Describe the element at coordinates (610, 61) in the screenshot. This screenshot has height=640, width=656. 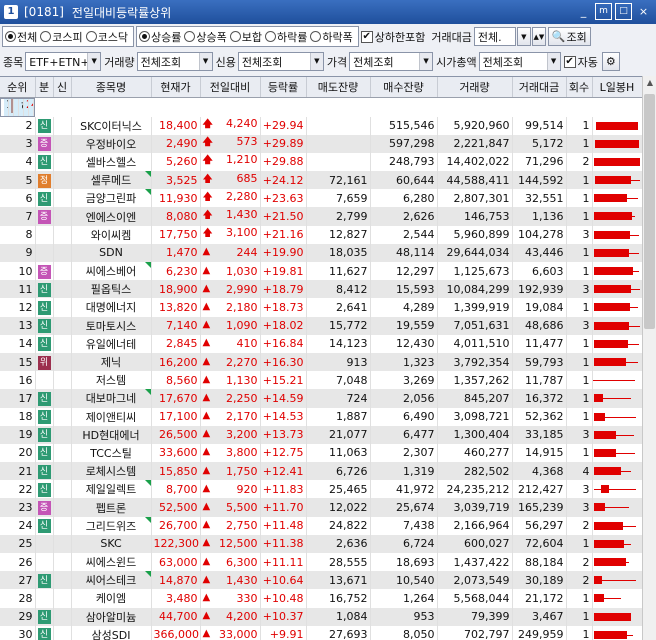
I see `settings-button: ⚙` at that location.